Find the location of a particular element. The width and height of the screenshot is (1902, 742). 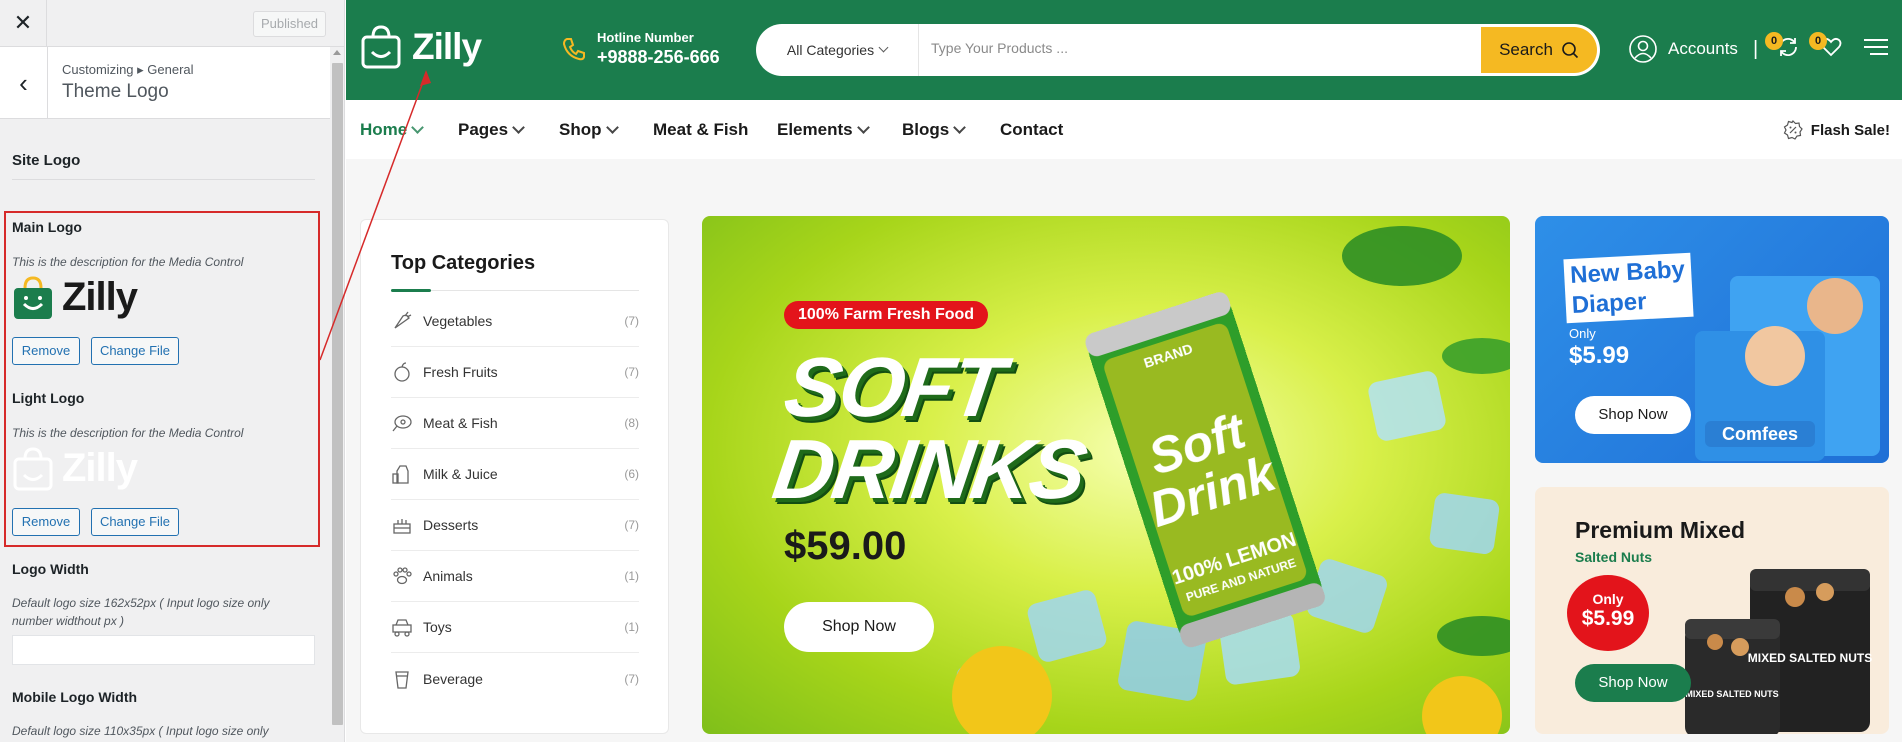

nav-label: Home is located at coordinates (384, 129).